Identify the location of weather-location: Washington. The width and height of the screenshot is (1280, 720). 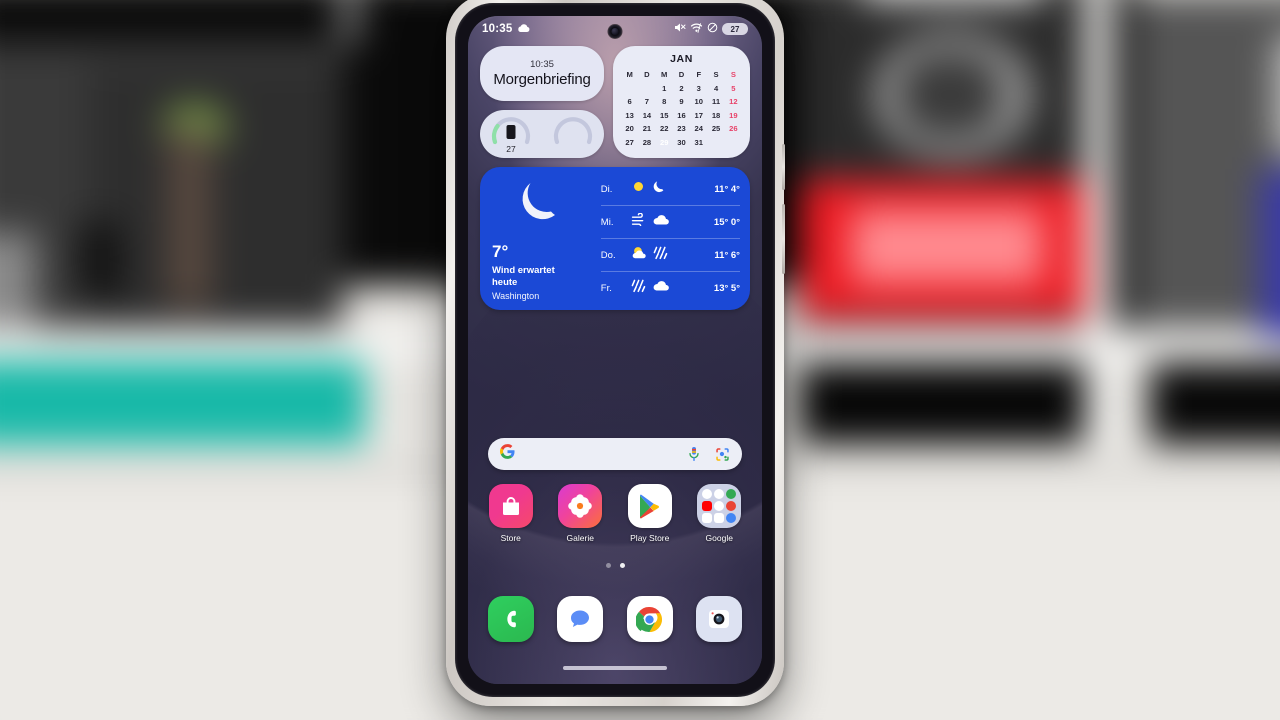
(516, 296).